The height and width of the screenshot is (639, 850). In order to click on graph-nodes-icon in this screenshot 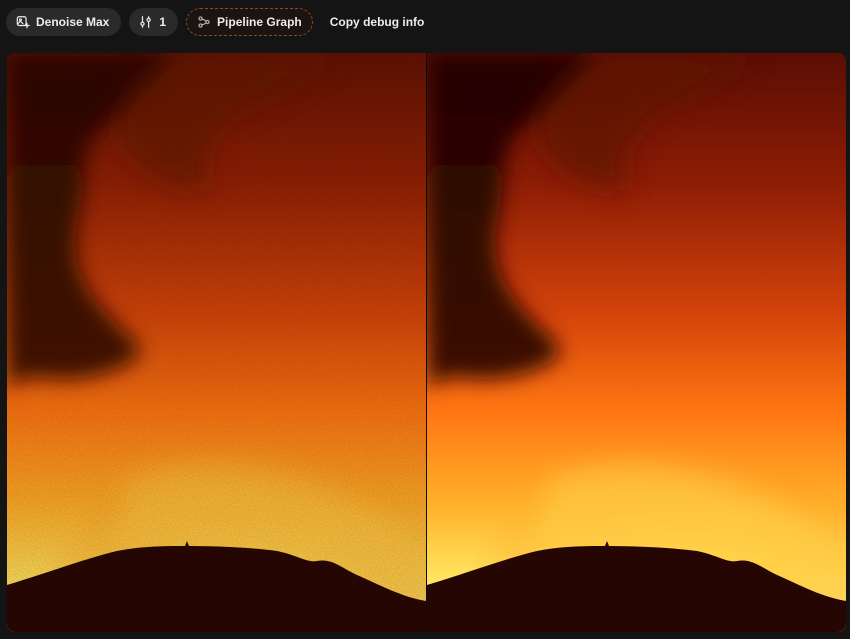, I will do `click(204, 22)`.